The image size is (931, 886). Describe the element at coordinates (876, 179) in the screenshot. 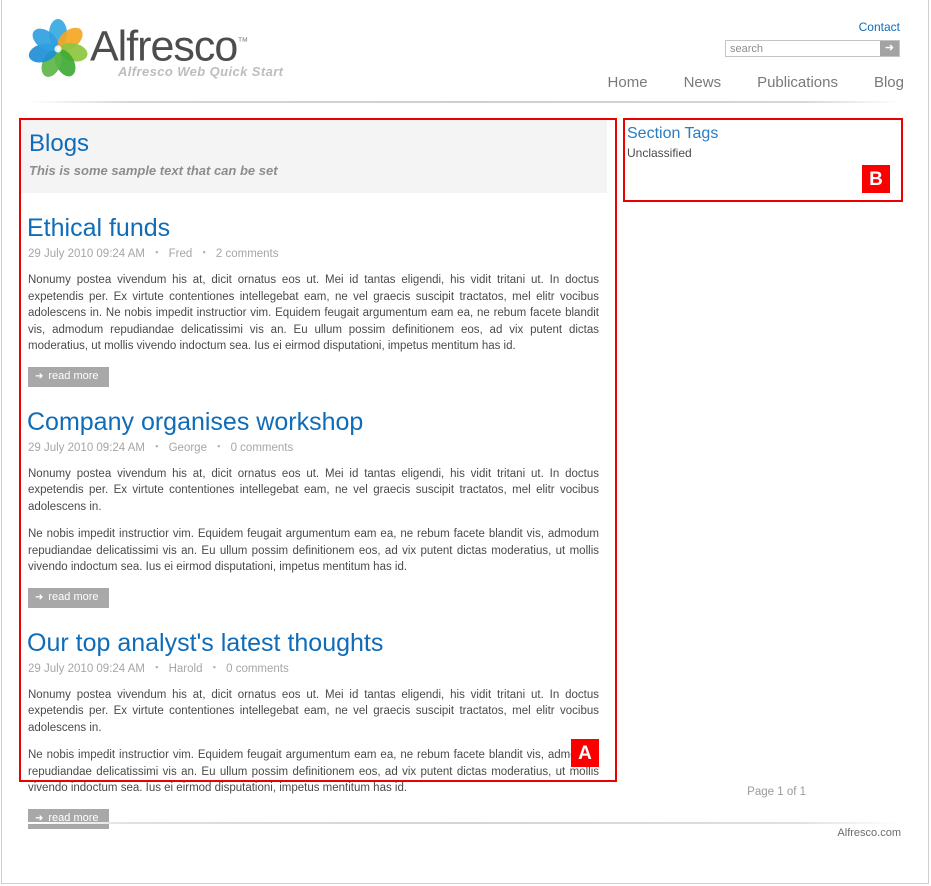

I see `annotation-badge-b: B` at that location.